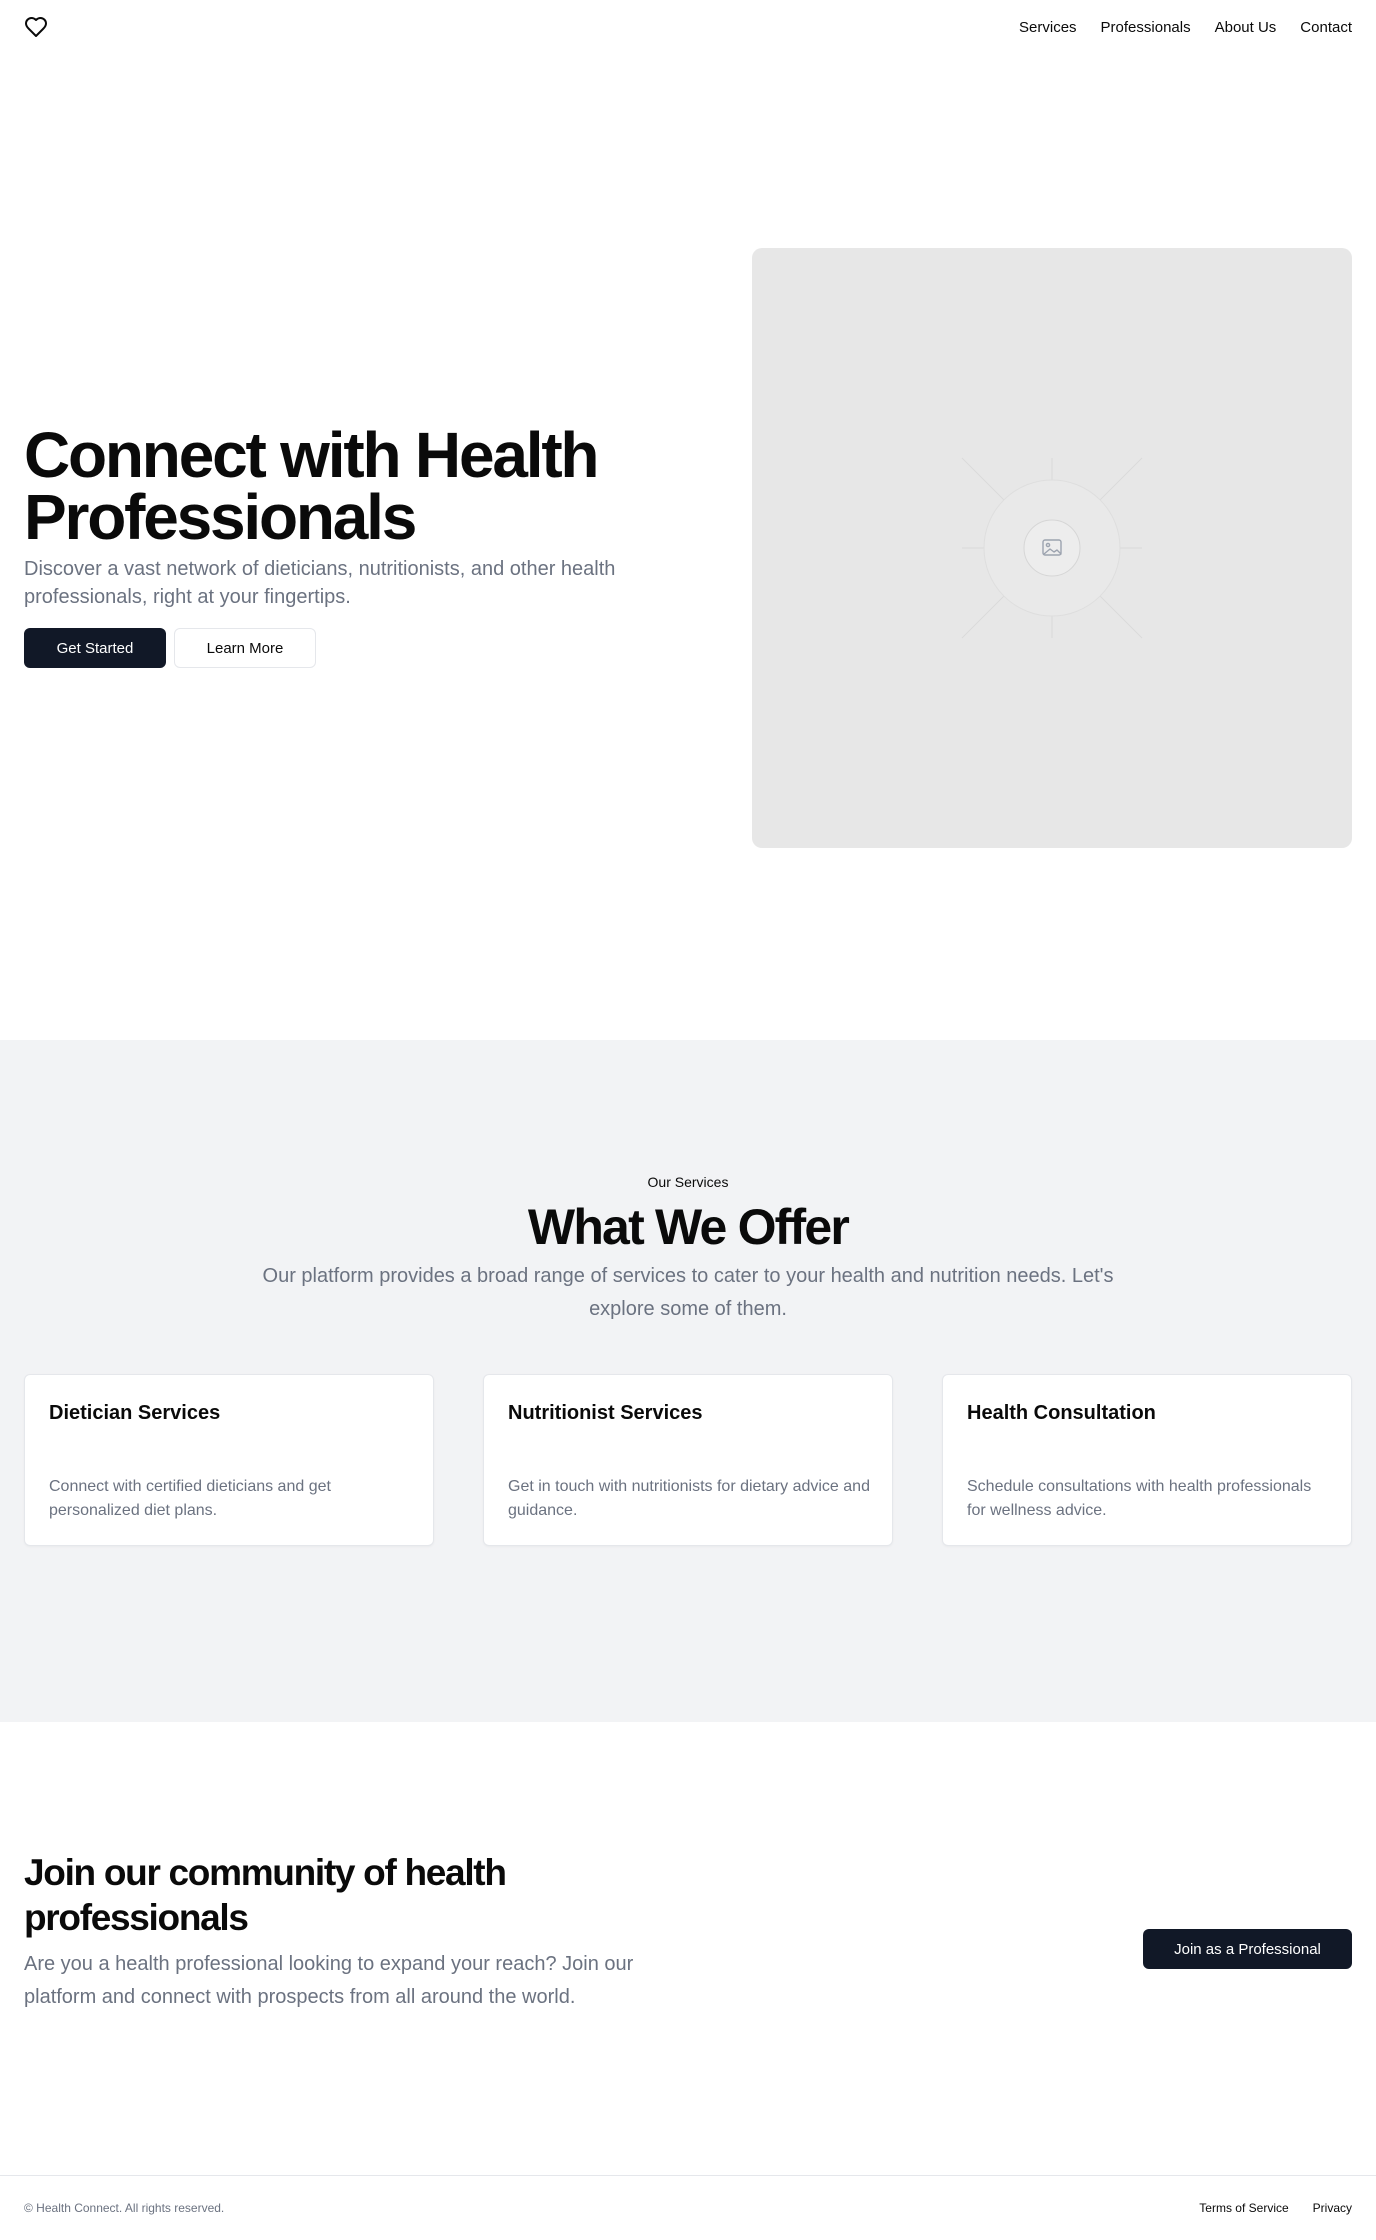  I want to click on nav-contact-link: Contact, so click(1326, 28).